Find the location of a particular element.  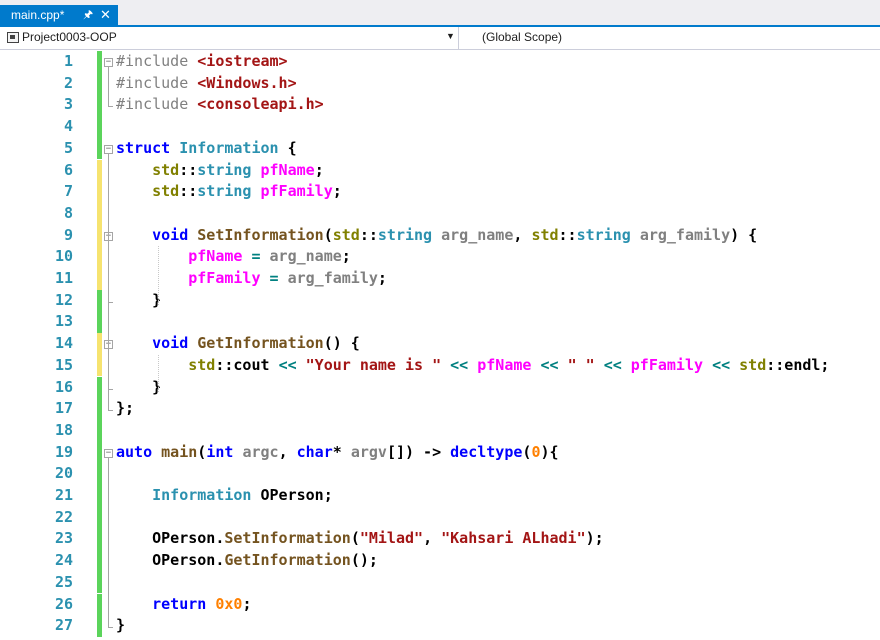

line-number: 9 is located at coordinates (68, 234).